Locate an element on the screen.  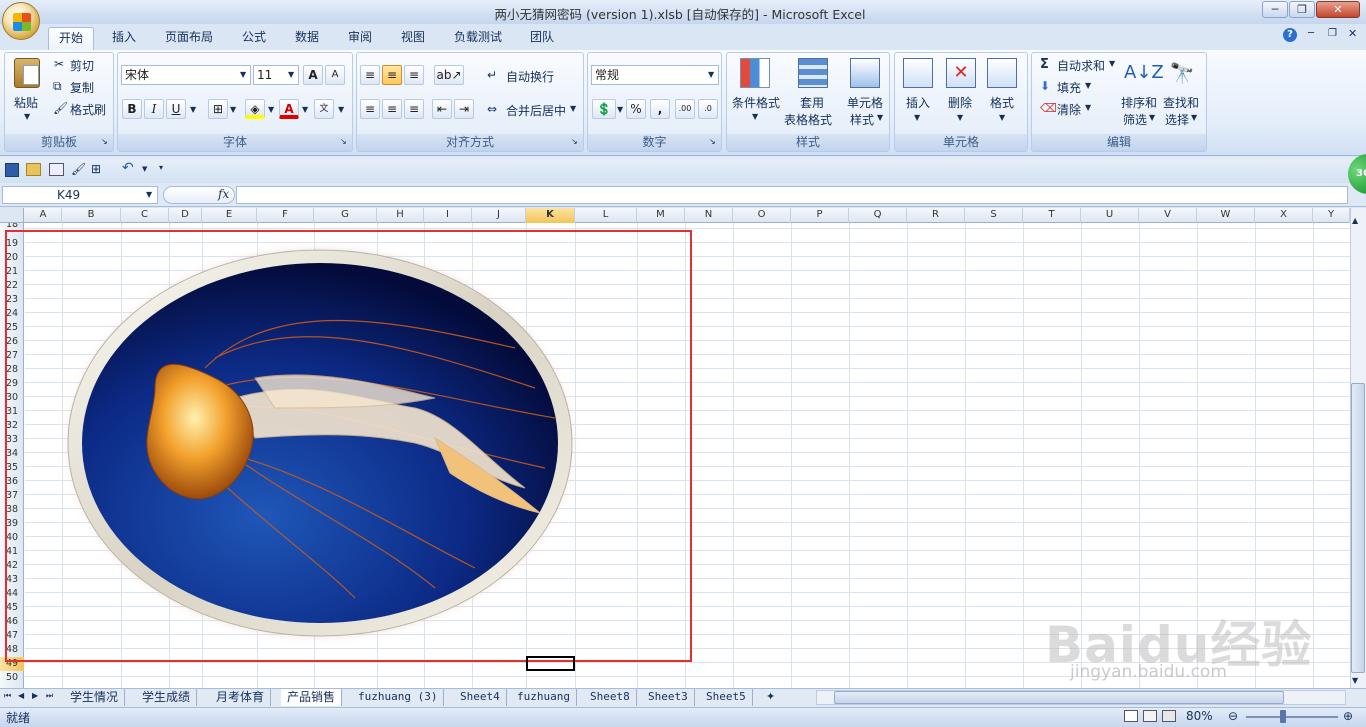
column-header: E is located at coordinates (229, 215).